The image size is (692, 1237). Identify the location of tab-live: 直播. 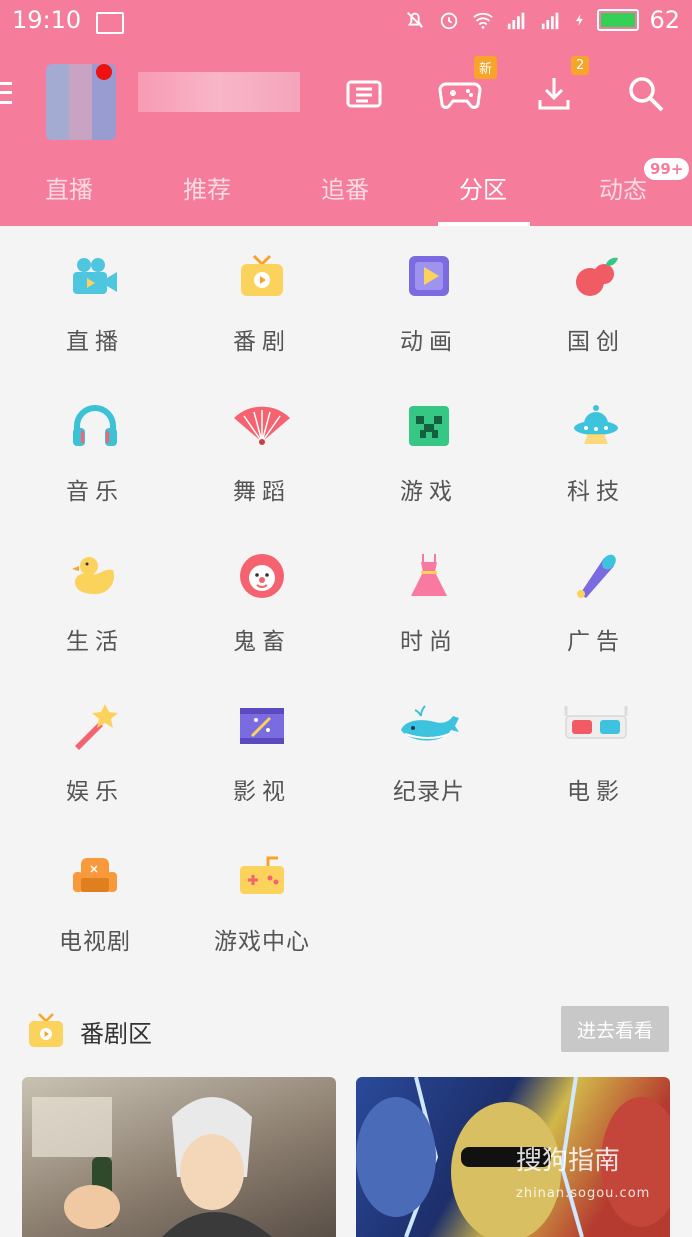
(69, 187).